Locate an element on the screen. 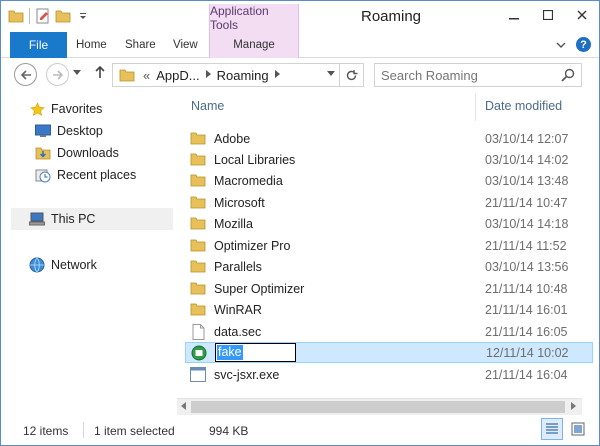  item-name: Parallels is located at coordinates (238, 266).